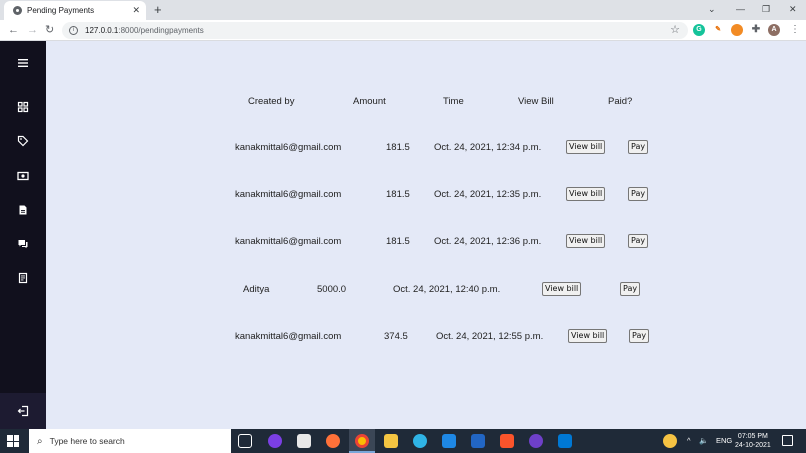 Image resolution: width=806 pixels, height=453 pixels. Describe the element at coordinates (17, 10) in the screenshot. I see `globe-icon` at that location.